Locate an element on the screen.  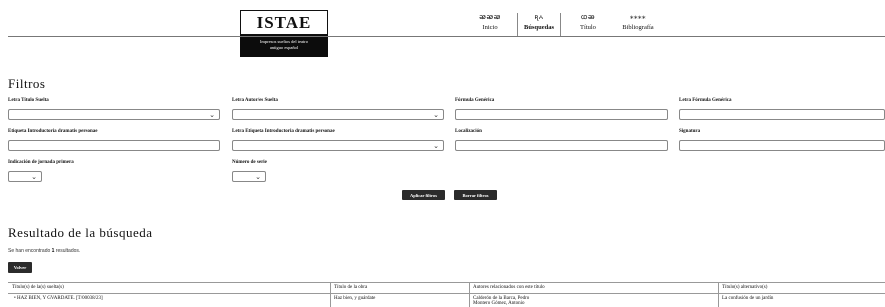
nav-label-titulo: Título is located at coordinates (588, 27).